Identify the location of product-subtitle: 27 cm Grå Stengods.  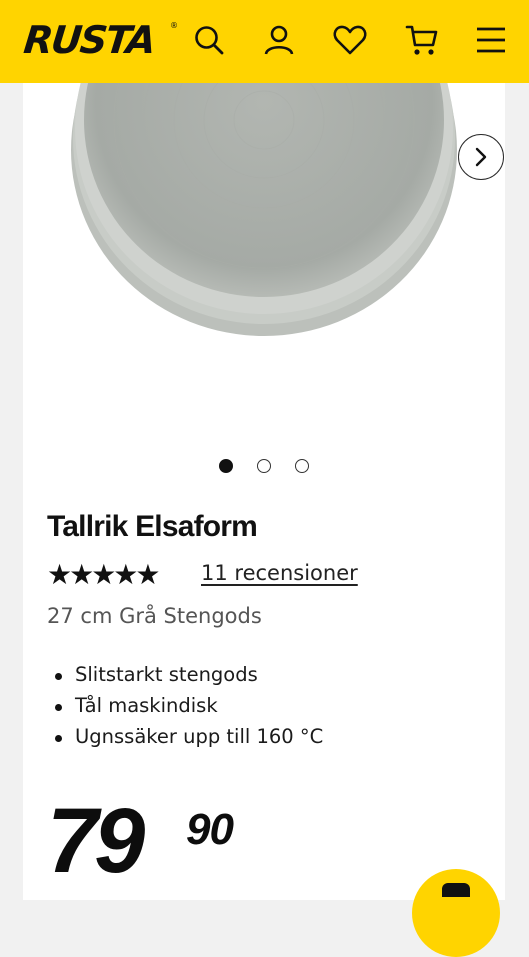
(154, 616).